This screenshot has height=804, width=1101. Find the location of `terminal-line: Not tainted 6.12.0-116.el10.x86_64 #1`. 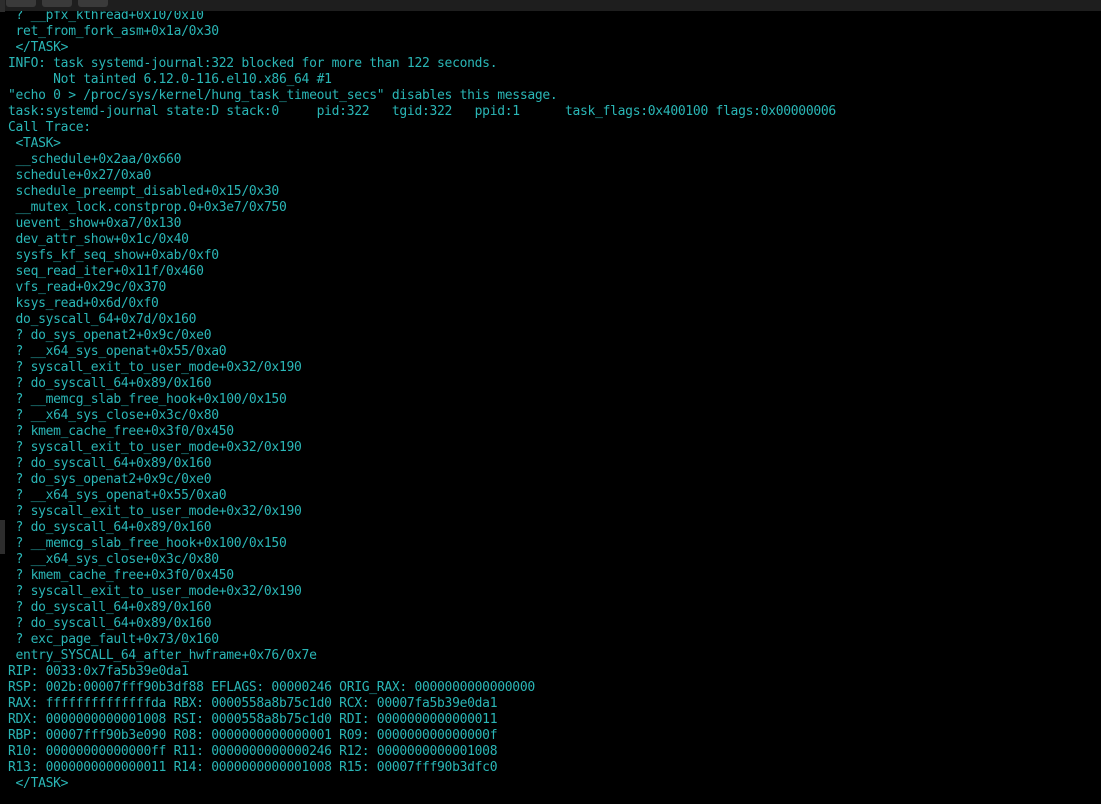

terminal-line: Not tainted 6.12.0-116.el10.x86_64 #1 is located at coordinates (170, 79).